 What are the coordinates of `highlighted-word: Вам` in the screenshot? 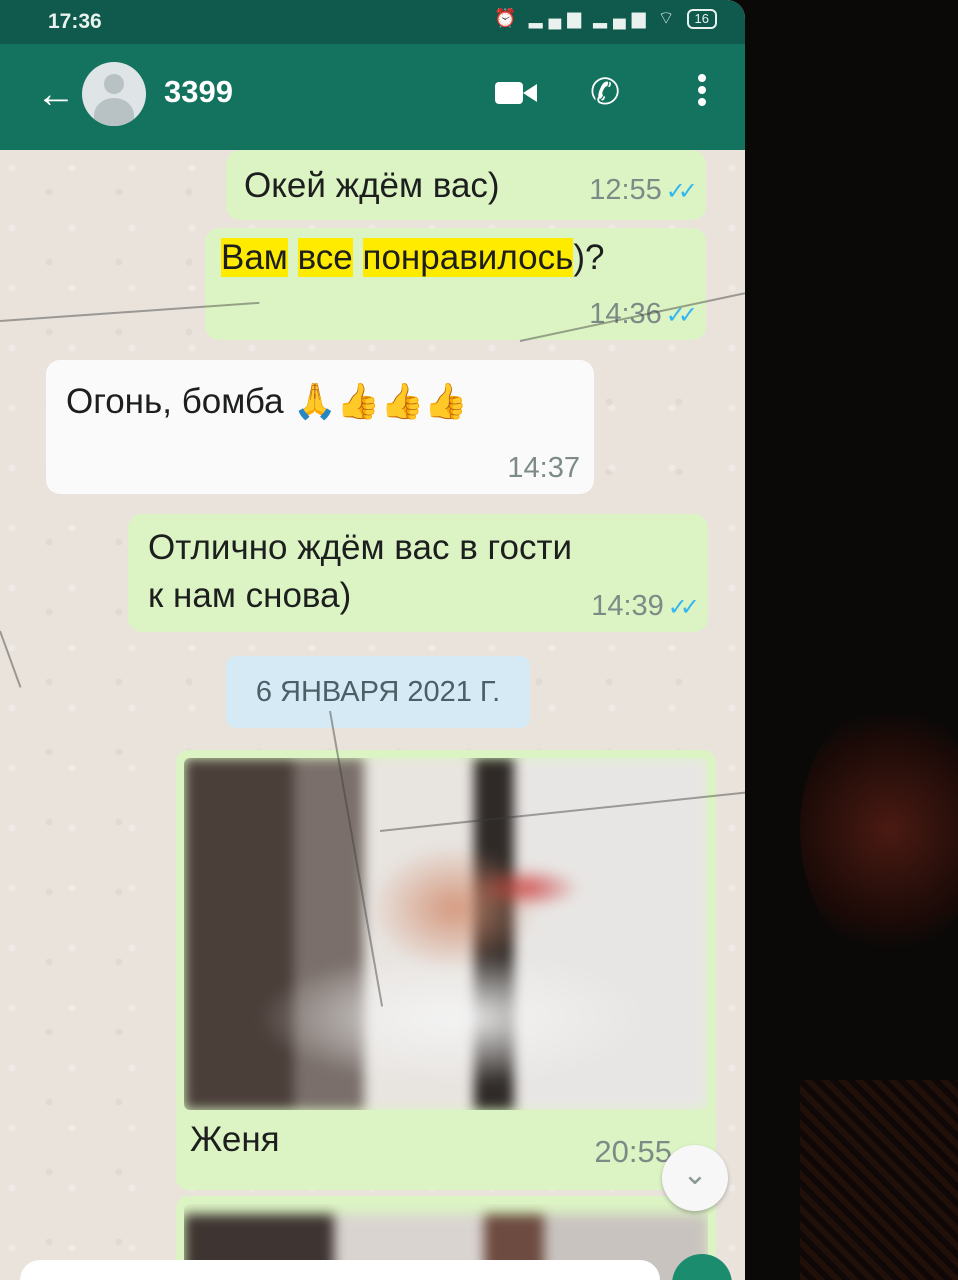 It's located at (254, 257).